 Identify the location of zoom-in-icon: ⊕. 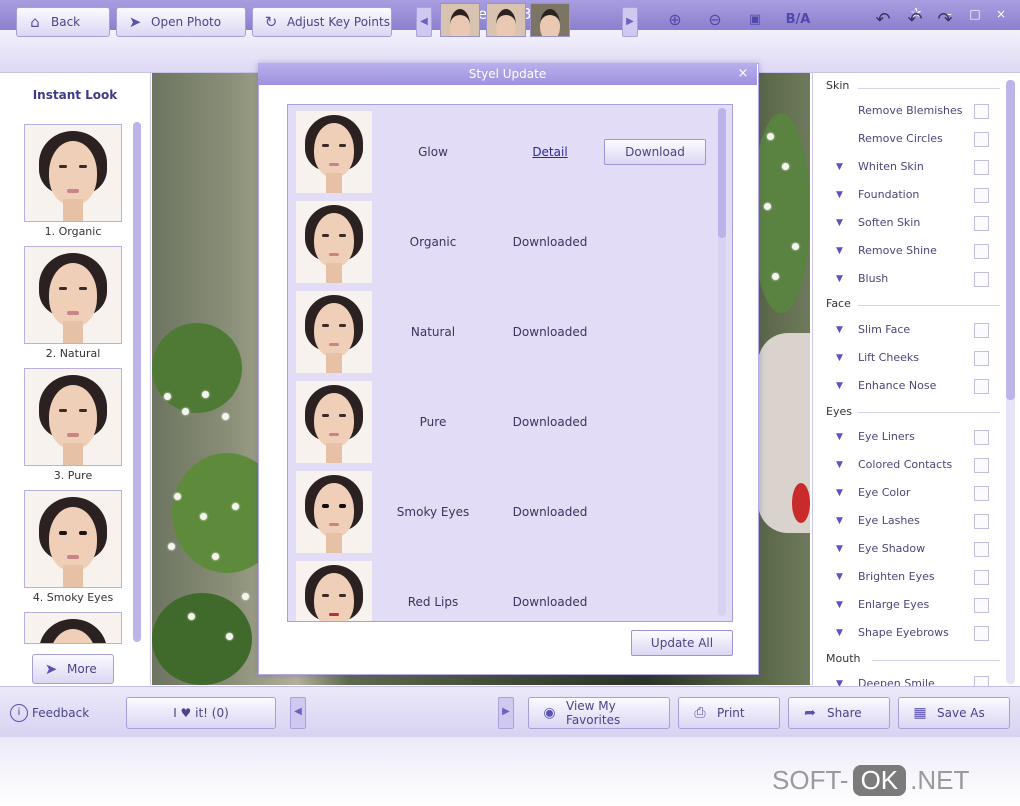
(675, 20).